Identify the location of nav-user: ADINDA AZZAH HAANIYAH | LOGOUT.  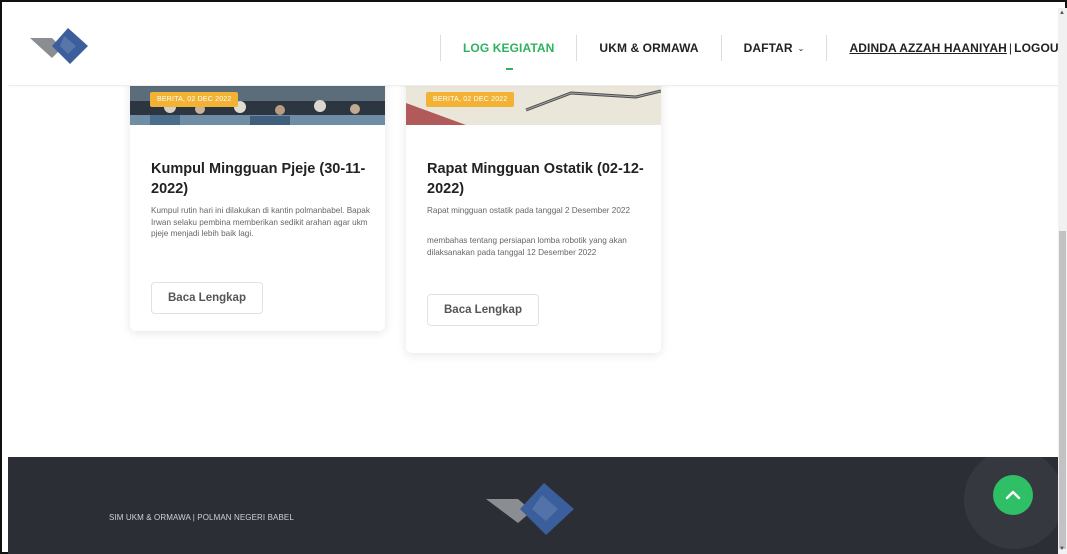
(942, 48).